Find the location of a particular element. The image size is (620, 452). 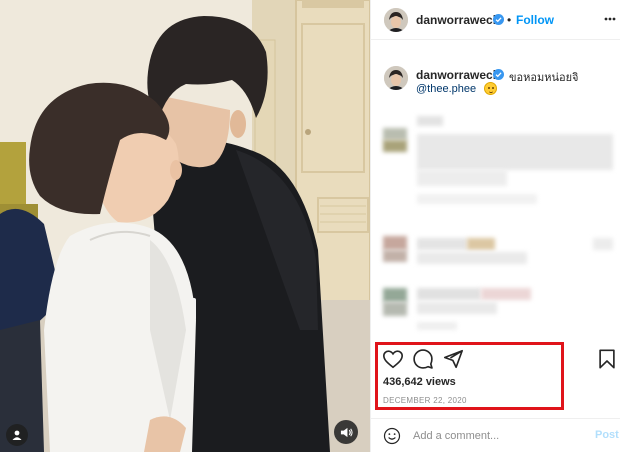

post-caption: danworrawech ขอหอมหน่อยจิ @thee.phee is located at coordinates (495, 82).